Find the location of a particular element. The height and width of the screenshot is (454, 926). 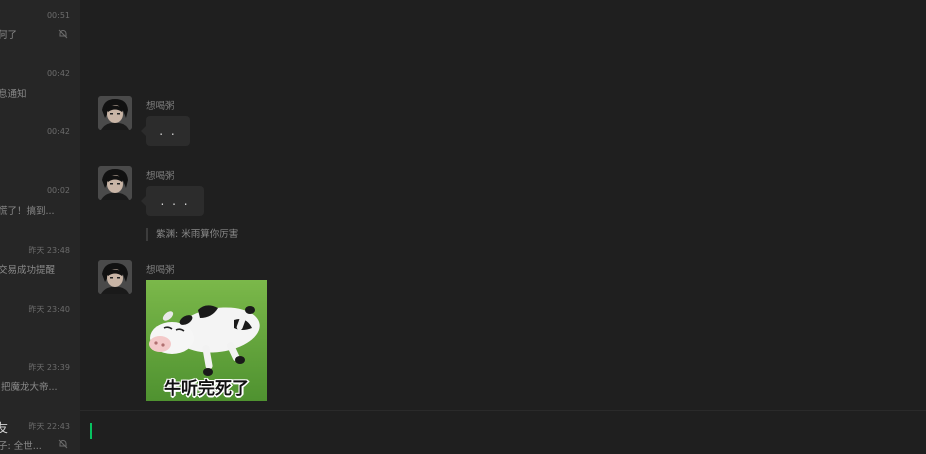

conversation-time: 昨天 22:43 is located at coordinates (49, 426).